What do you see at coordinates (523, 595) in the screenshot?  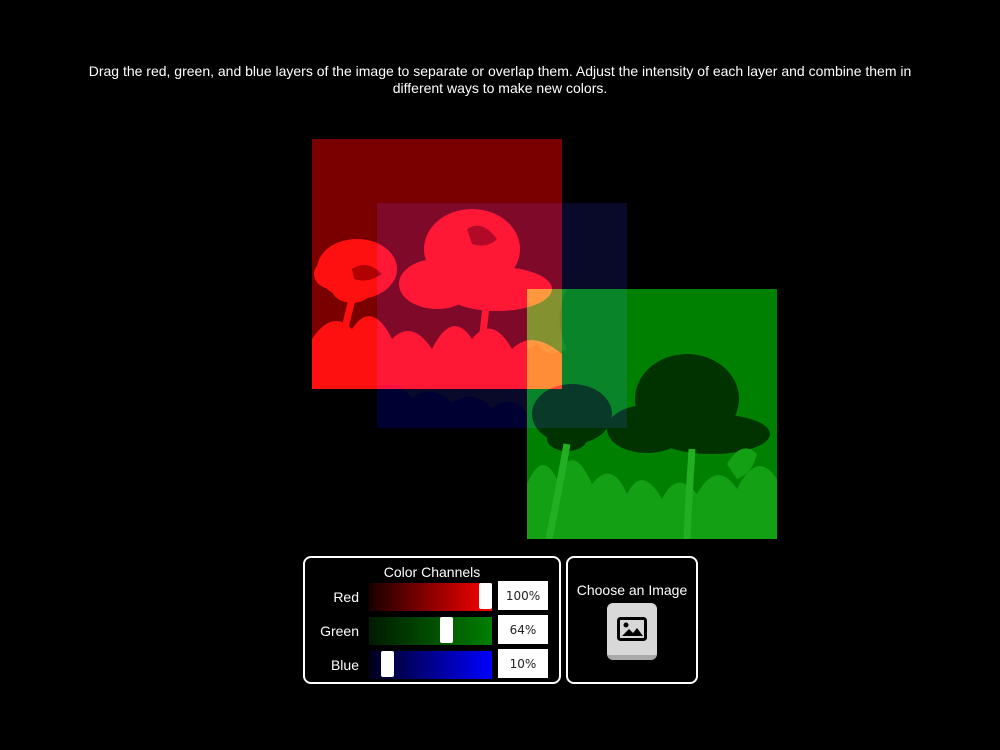 I see `red-value-field` at bounding box center [523, 595].